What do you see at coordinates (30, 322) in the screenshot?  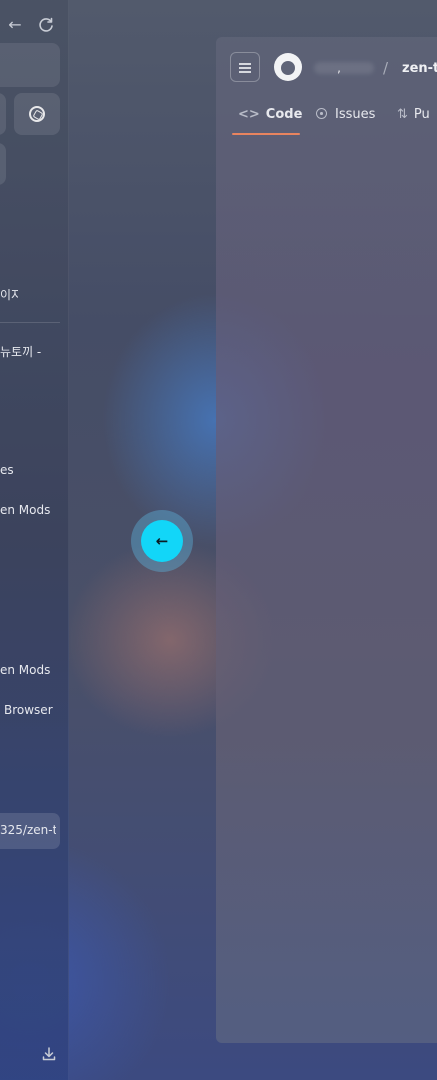 I see `tab-divider` at bounding box center [30, 322].